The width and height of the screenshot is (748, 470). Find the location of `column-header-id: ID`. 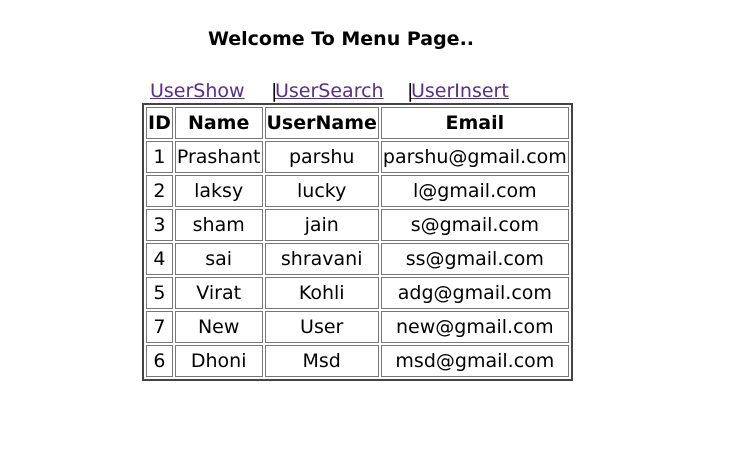

column-header-id: ID is located at coordinates (159, 123).